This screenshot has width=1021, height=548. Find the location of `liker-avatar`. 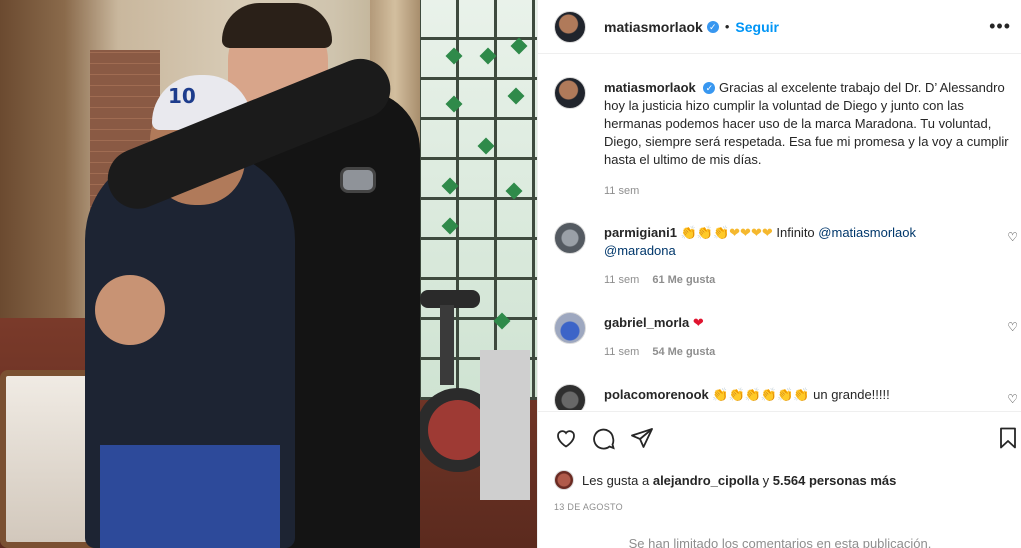

liker-avatar is located at coordinates (564, 480).